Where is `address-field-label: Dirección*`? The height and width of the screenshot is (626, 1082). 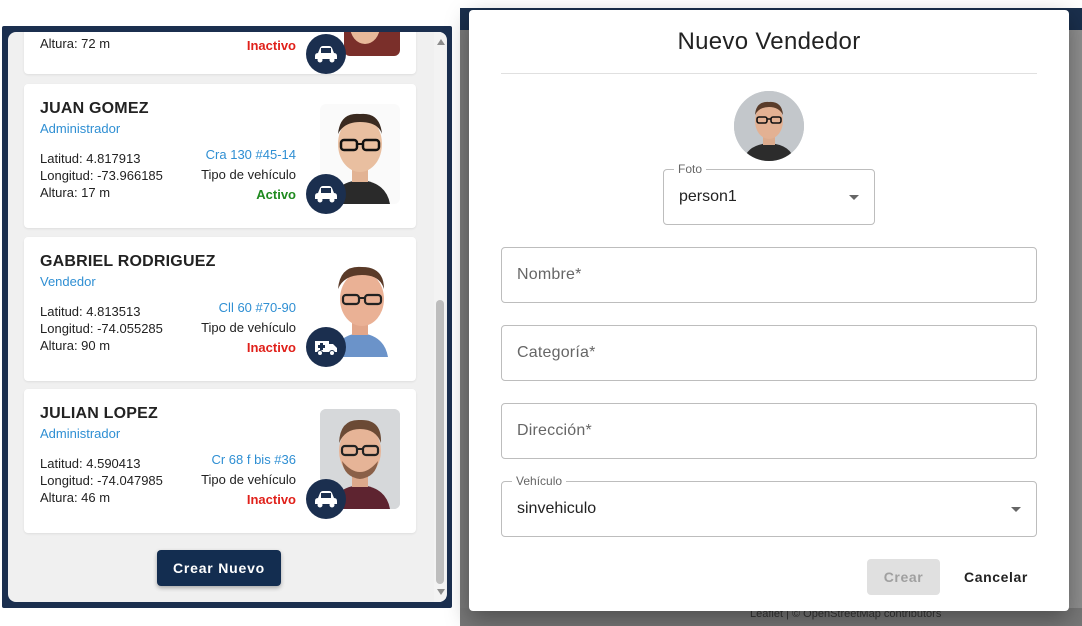 address-field-label: Dirección* is located at coordinates (554, 430).